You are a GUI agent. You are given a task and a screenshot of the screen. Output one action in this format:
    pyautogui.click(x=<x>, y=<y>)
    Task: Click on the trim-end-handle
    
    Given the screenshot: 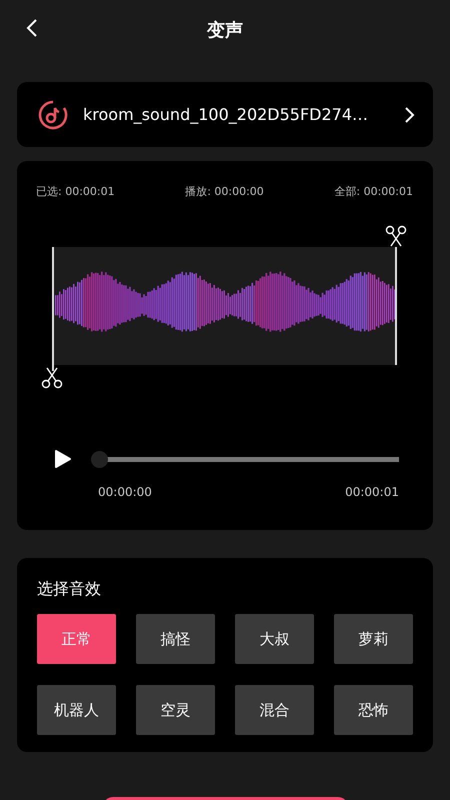 What is the action you would take?
    pyautogui.click(x=396, y=306)
    